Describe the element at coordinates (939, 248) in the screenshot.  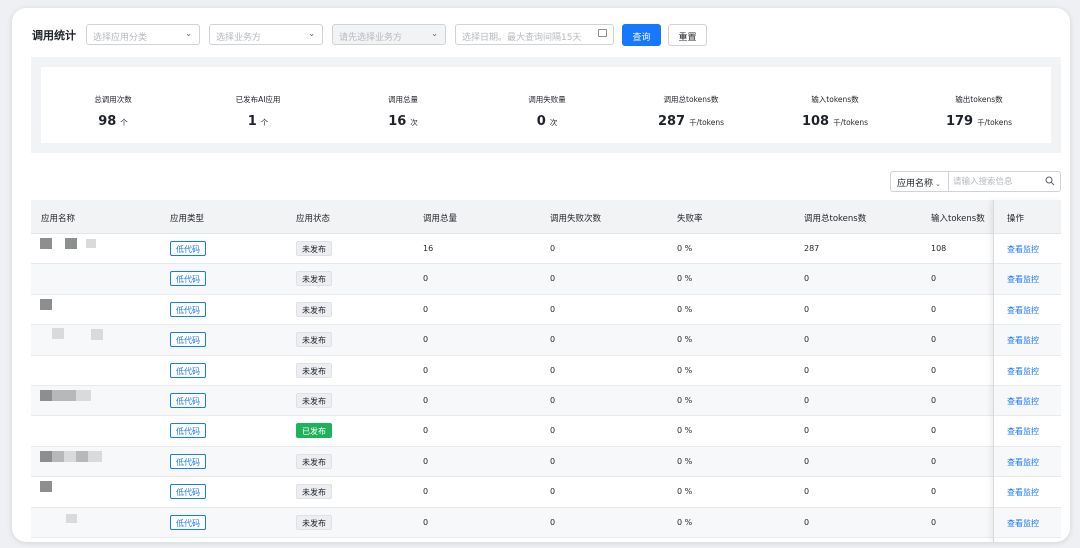
I see `input-tokens-cell: 108` at that location.